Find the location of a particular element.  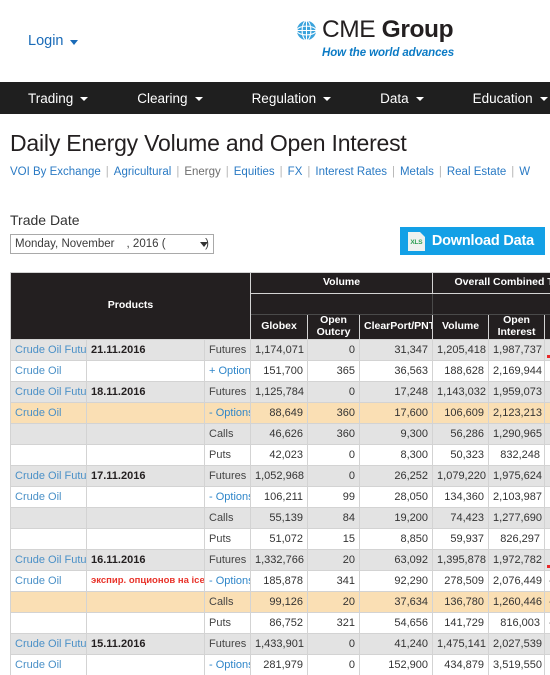

trade-date-cell: 17.11.2016 is located at coordinates (145, 475).